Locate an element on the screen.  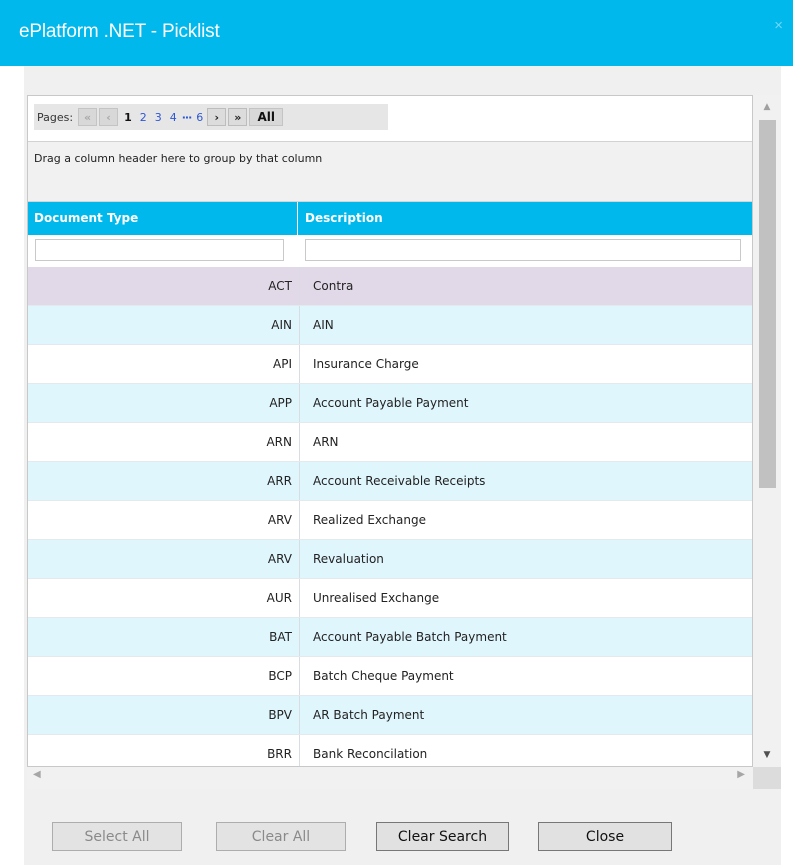
document-type-cell: API is located at coordinates (282, 364).